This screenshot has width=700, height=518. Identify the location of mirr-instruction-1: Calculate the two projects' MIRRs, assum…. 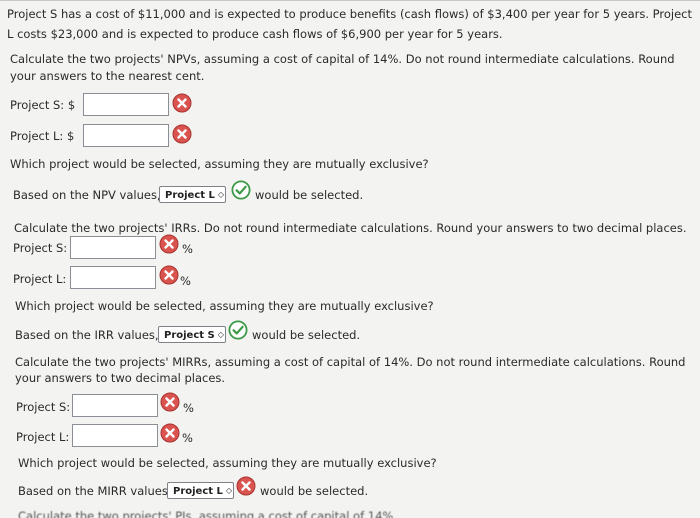
(350, 362).